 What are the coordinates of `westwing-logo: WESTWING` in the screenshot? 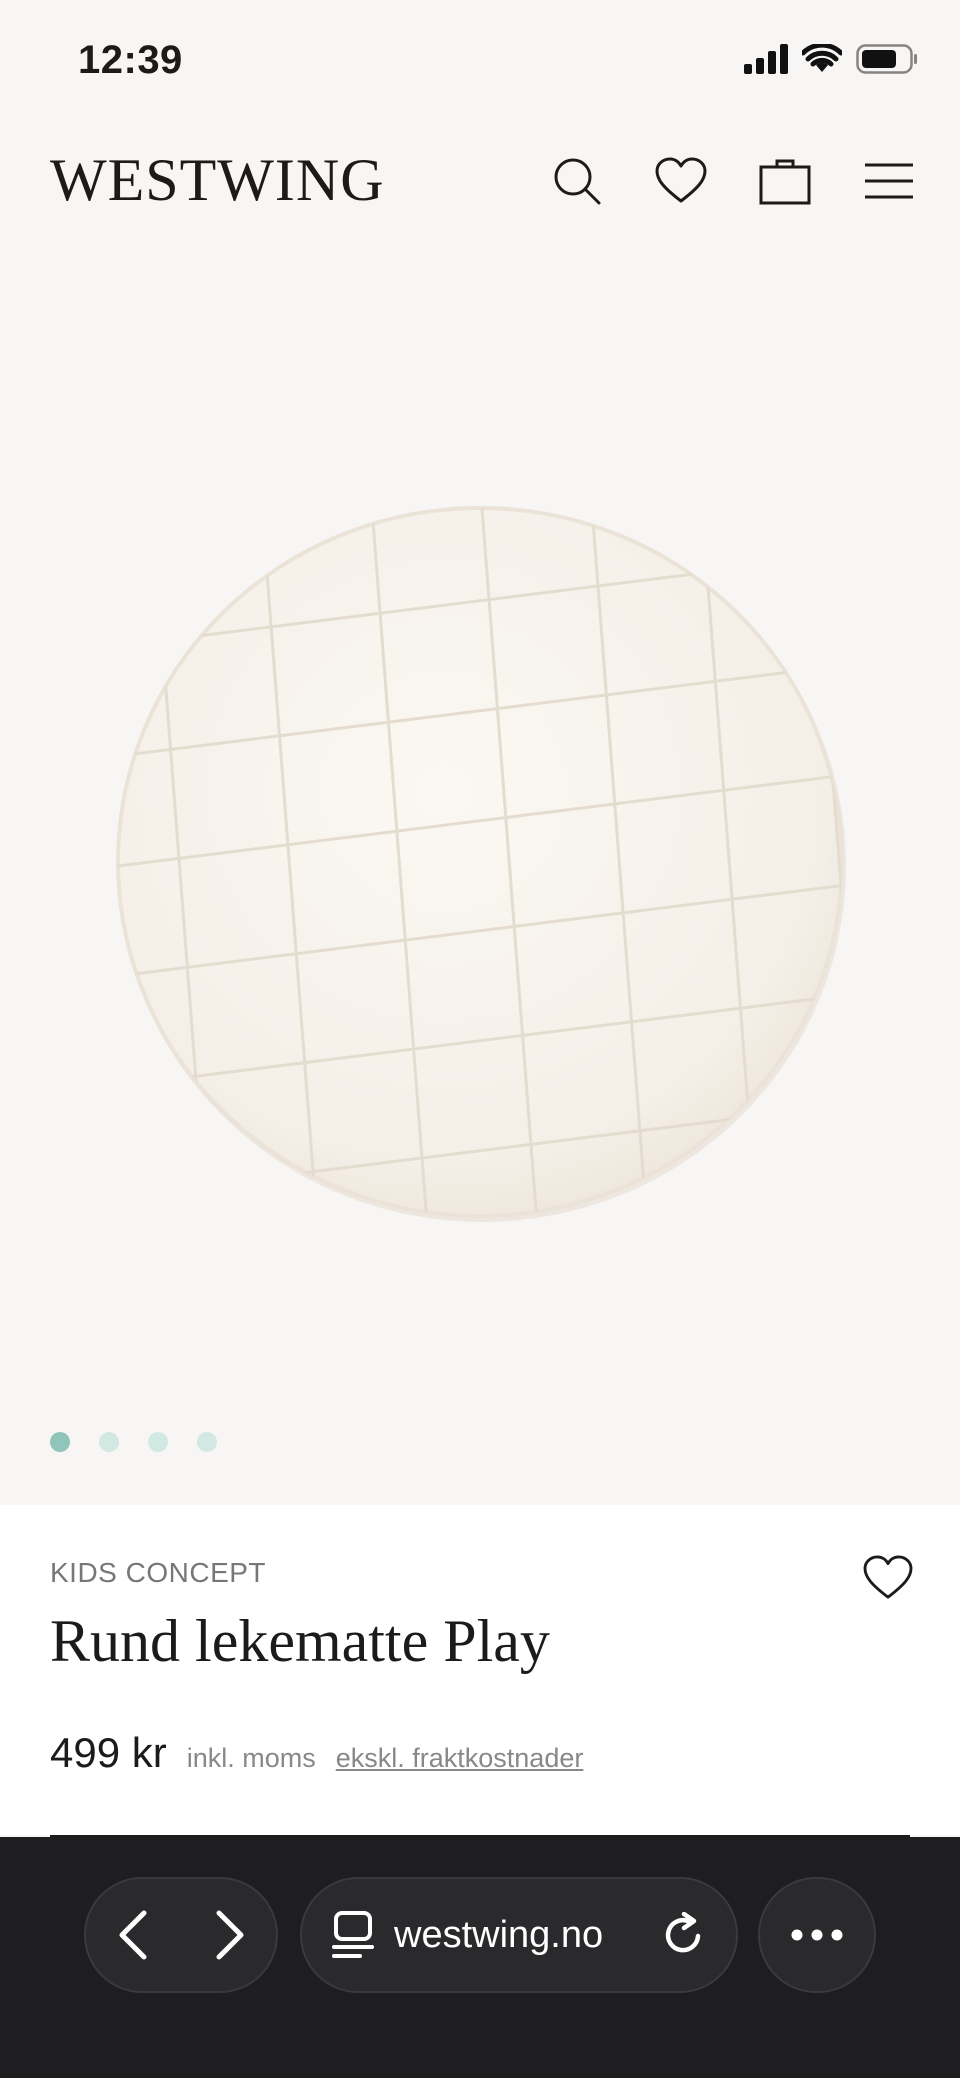 It's located at (217, 180).